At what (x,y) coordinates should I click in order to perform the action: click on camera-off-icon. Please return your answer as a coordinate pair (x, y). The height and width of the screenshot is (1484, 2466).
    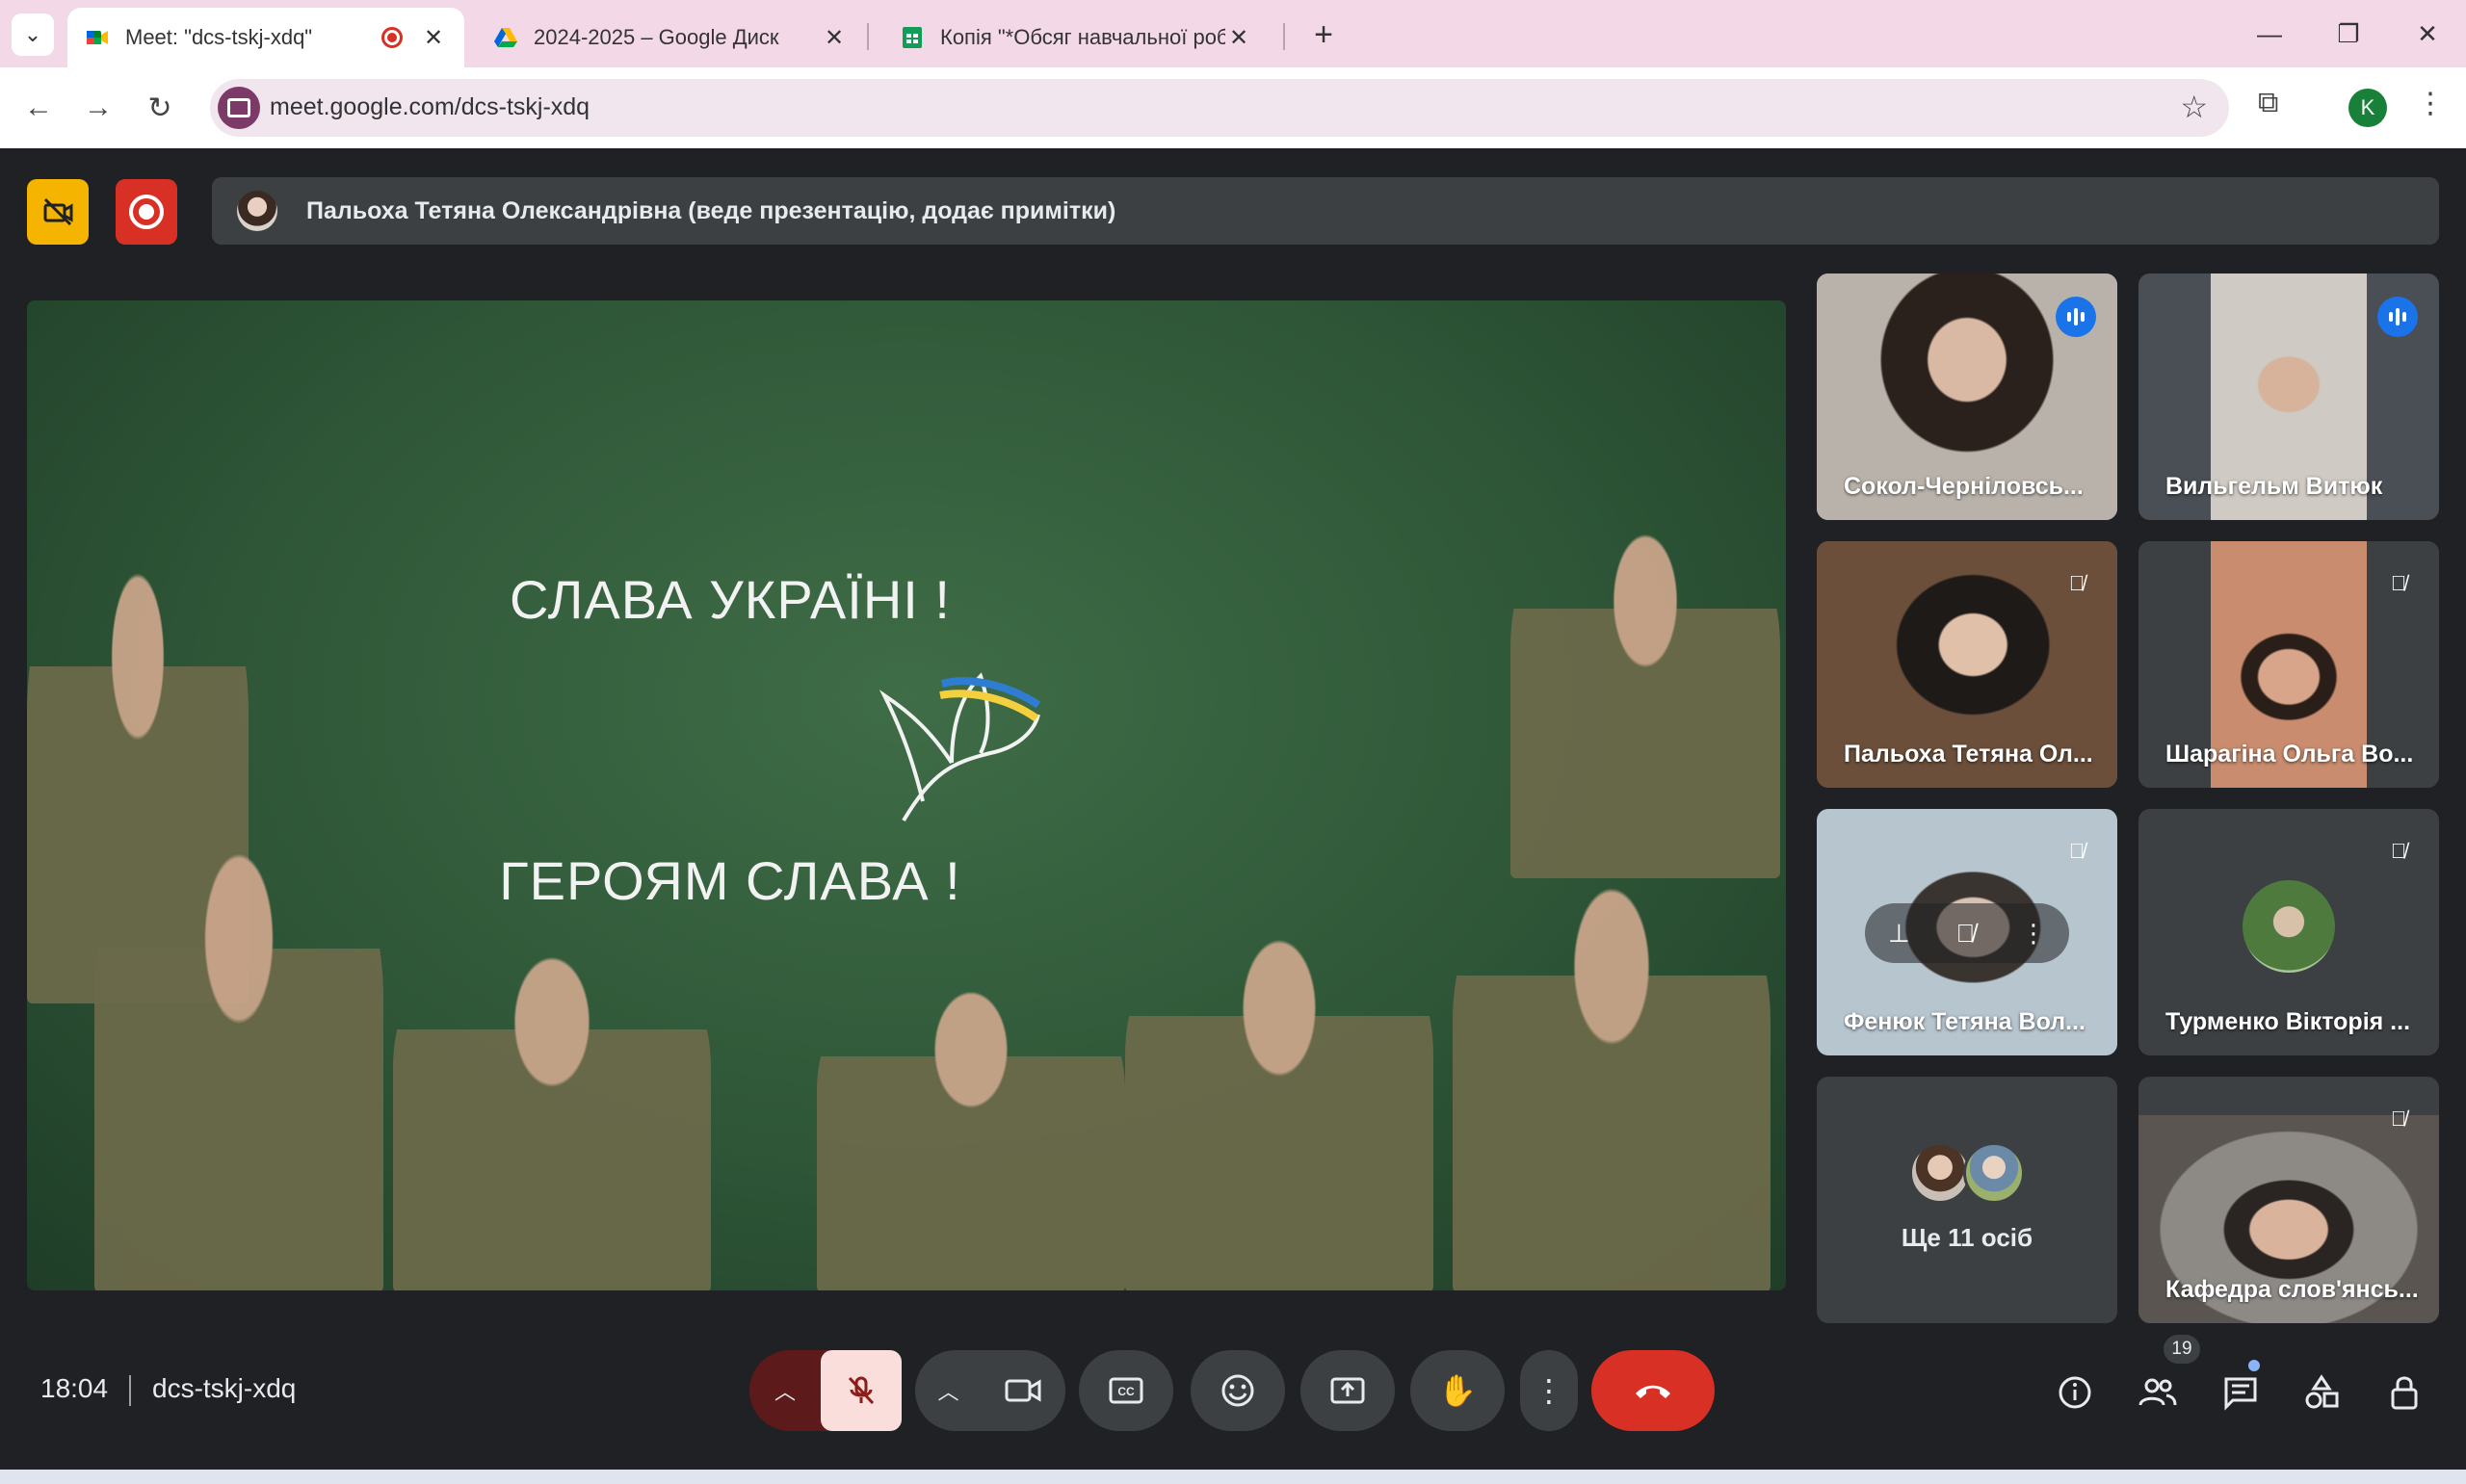
    Looking at the image, I should click on (58, 211).